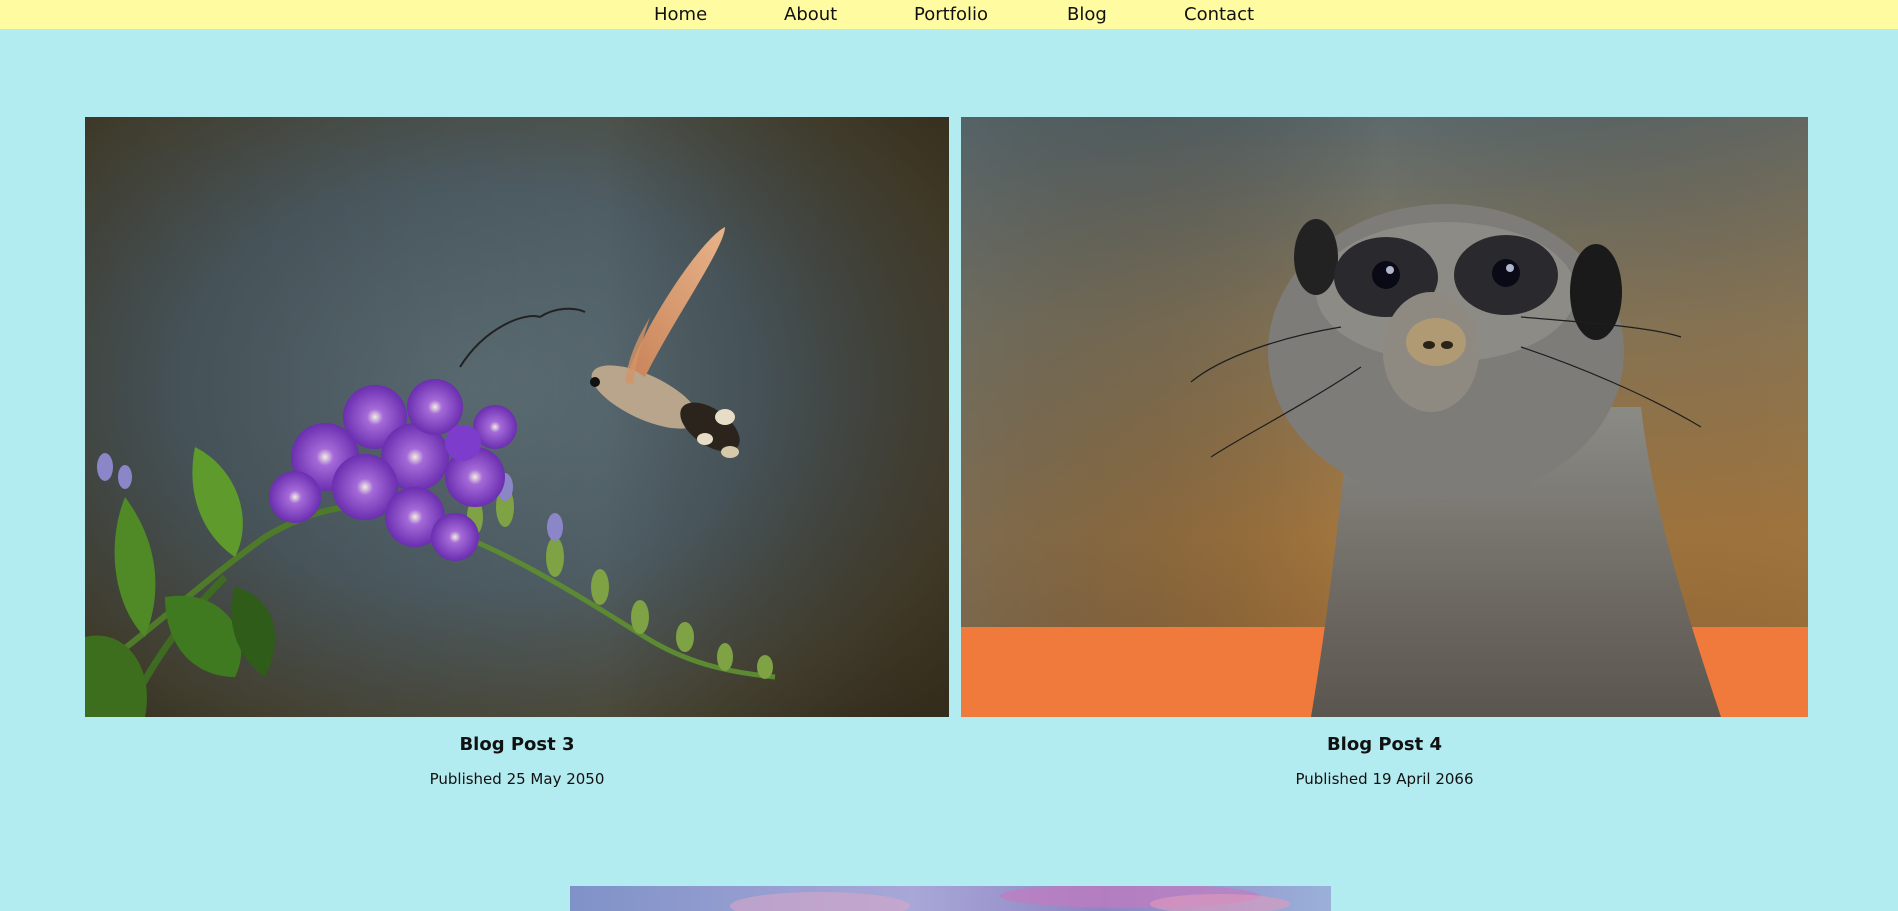  I want to click on nav-contact-link: Contact, so click(1219, 15).